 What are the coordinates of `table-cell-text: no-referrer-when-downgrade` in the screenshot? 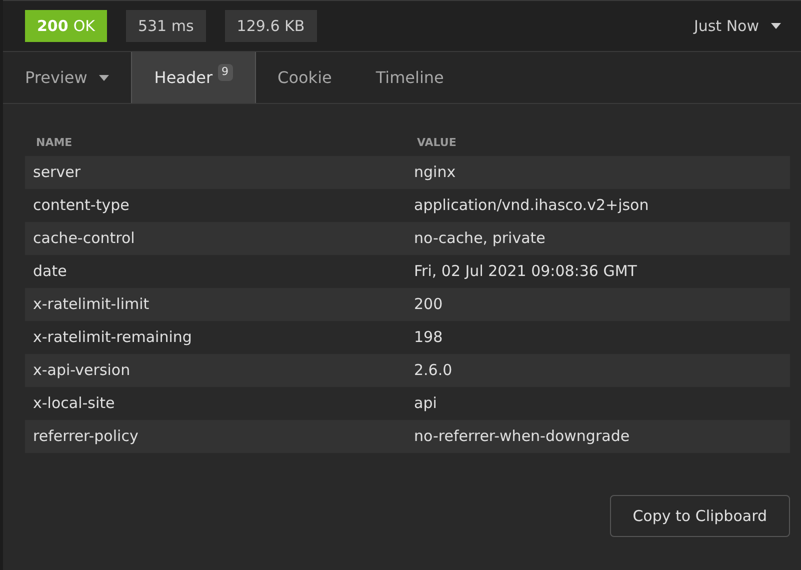 It's located at (521, 437).